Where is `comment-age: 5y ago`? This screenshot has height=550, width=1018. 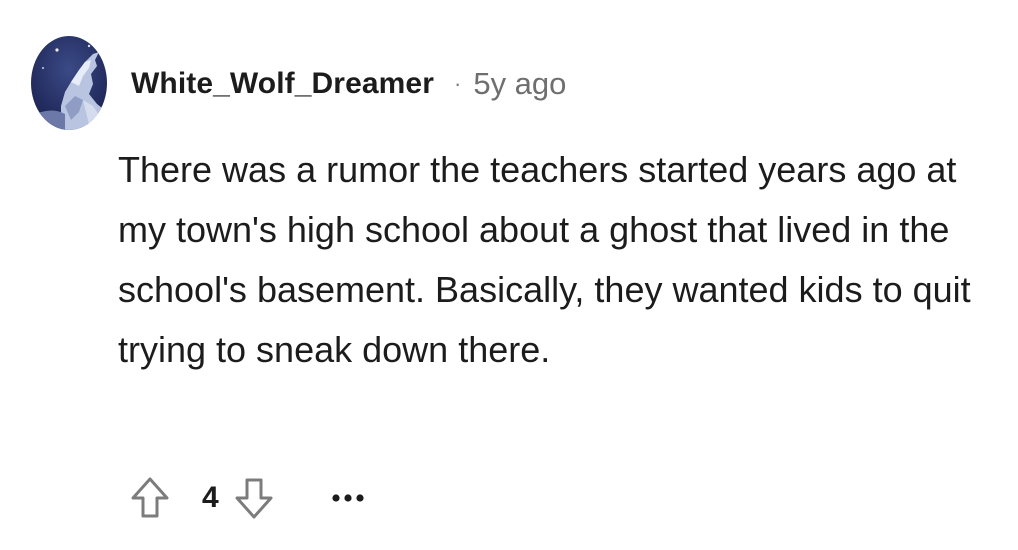
comment-age: 5y ago is located at coordinates (520, 83).